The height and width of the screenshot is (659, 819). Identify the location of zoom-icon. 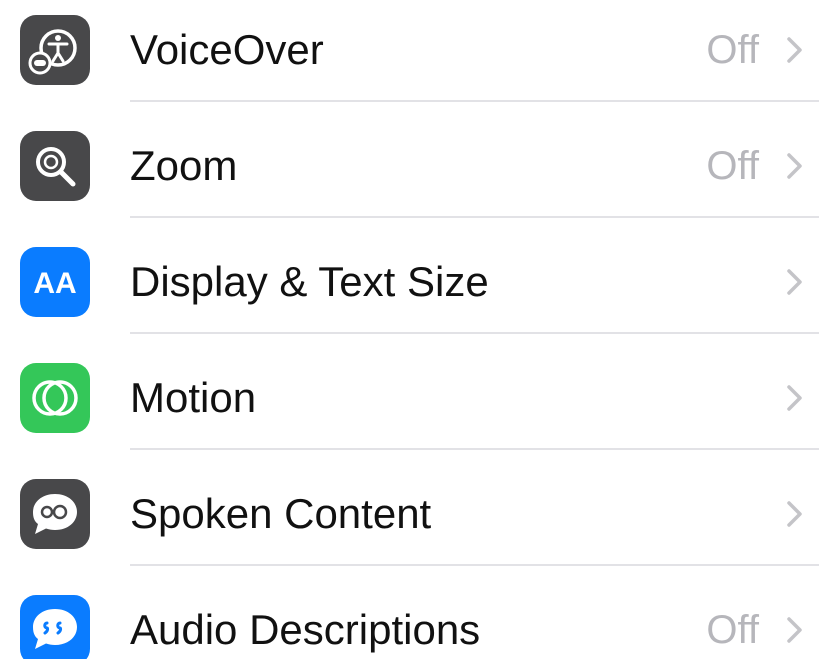
(55, 166).